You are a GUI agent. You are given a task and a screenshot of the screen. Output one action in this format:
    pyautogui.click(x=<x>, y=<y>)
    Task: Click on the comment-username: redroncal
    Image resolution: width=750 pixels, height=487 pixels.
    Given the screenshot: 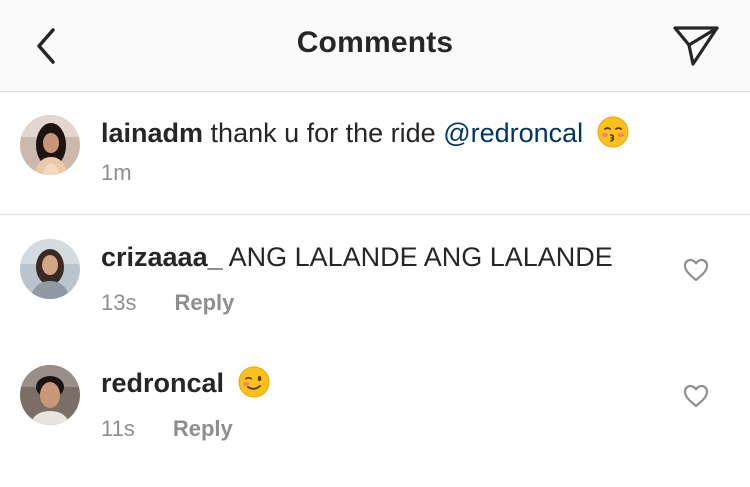 What is the action you would take?
    pyautogui.click(x=162, y=383)
    